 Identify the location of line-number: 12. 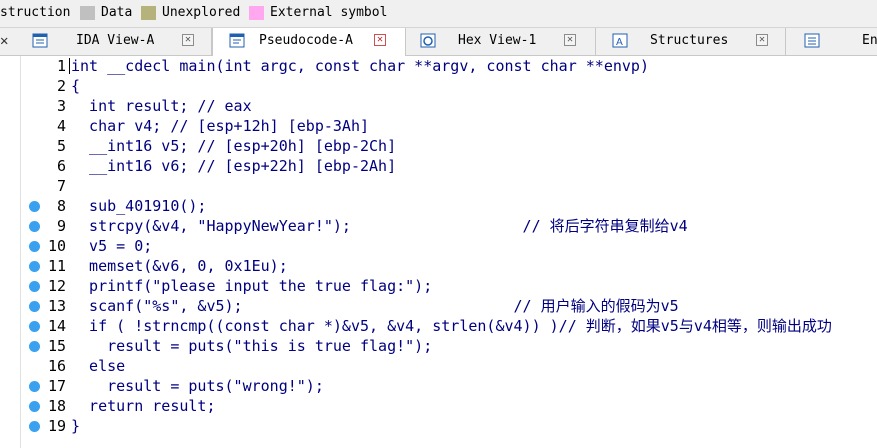
(56, 286).